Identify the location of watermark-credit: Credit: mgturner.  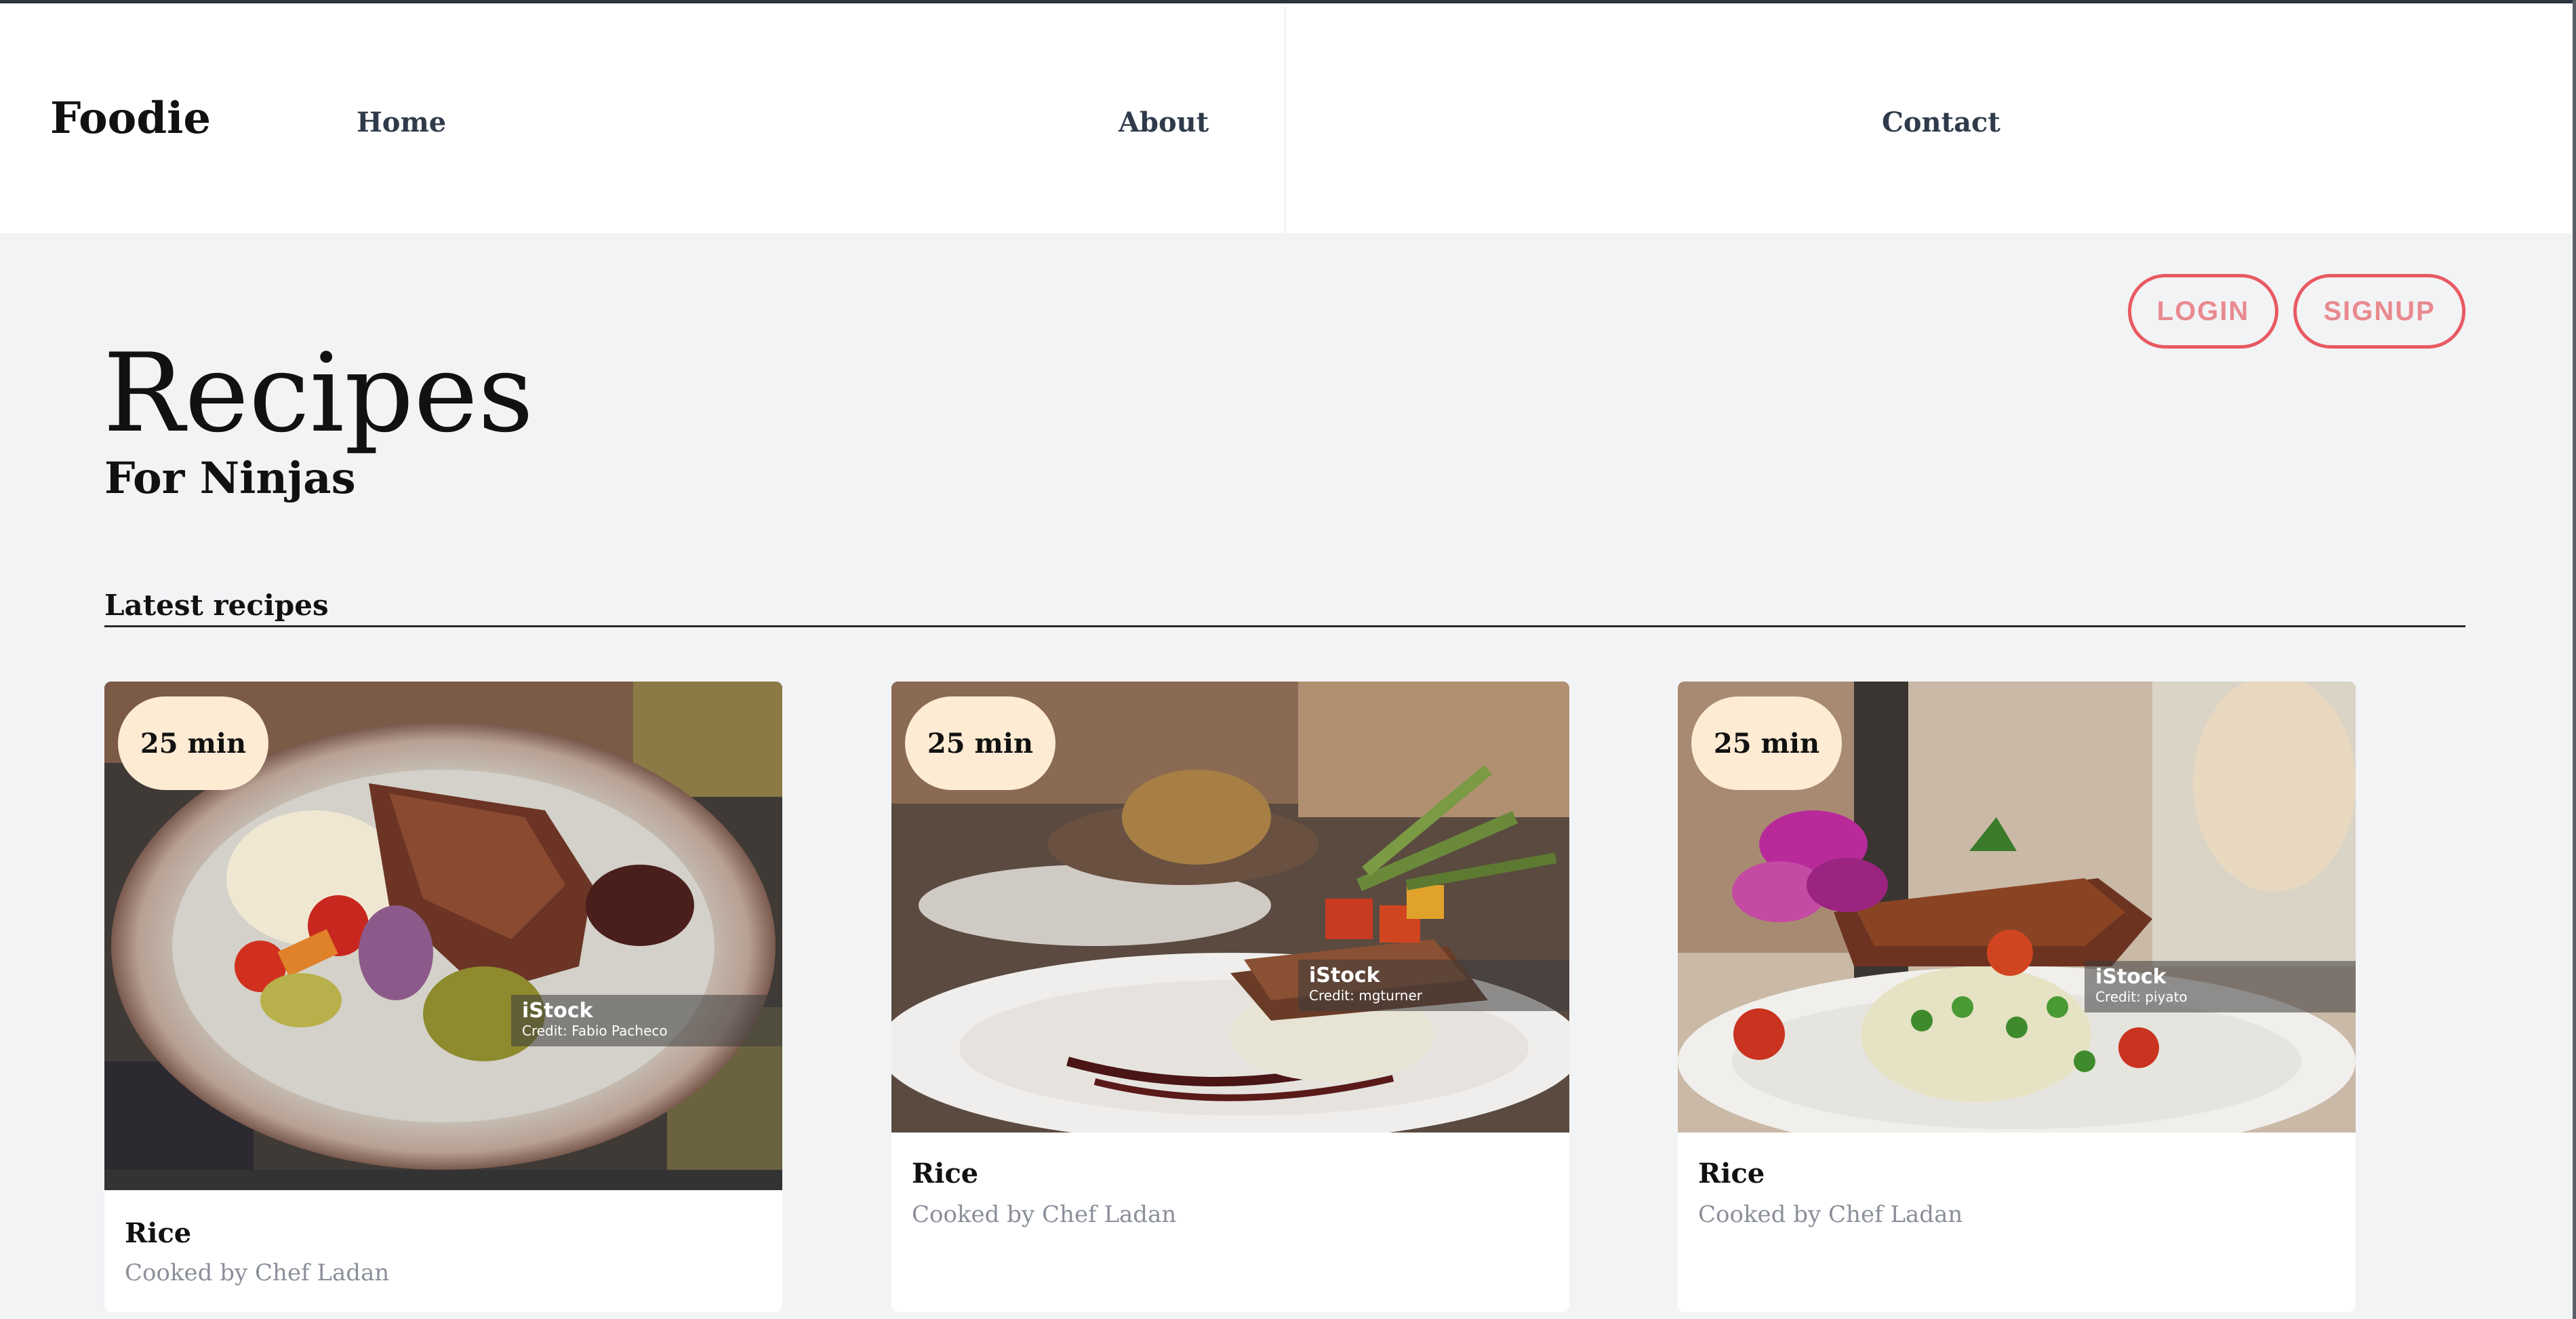
(1366, 995).